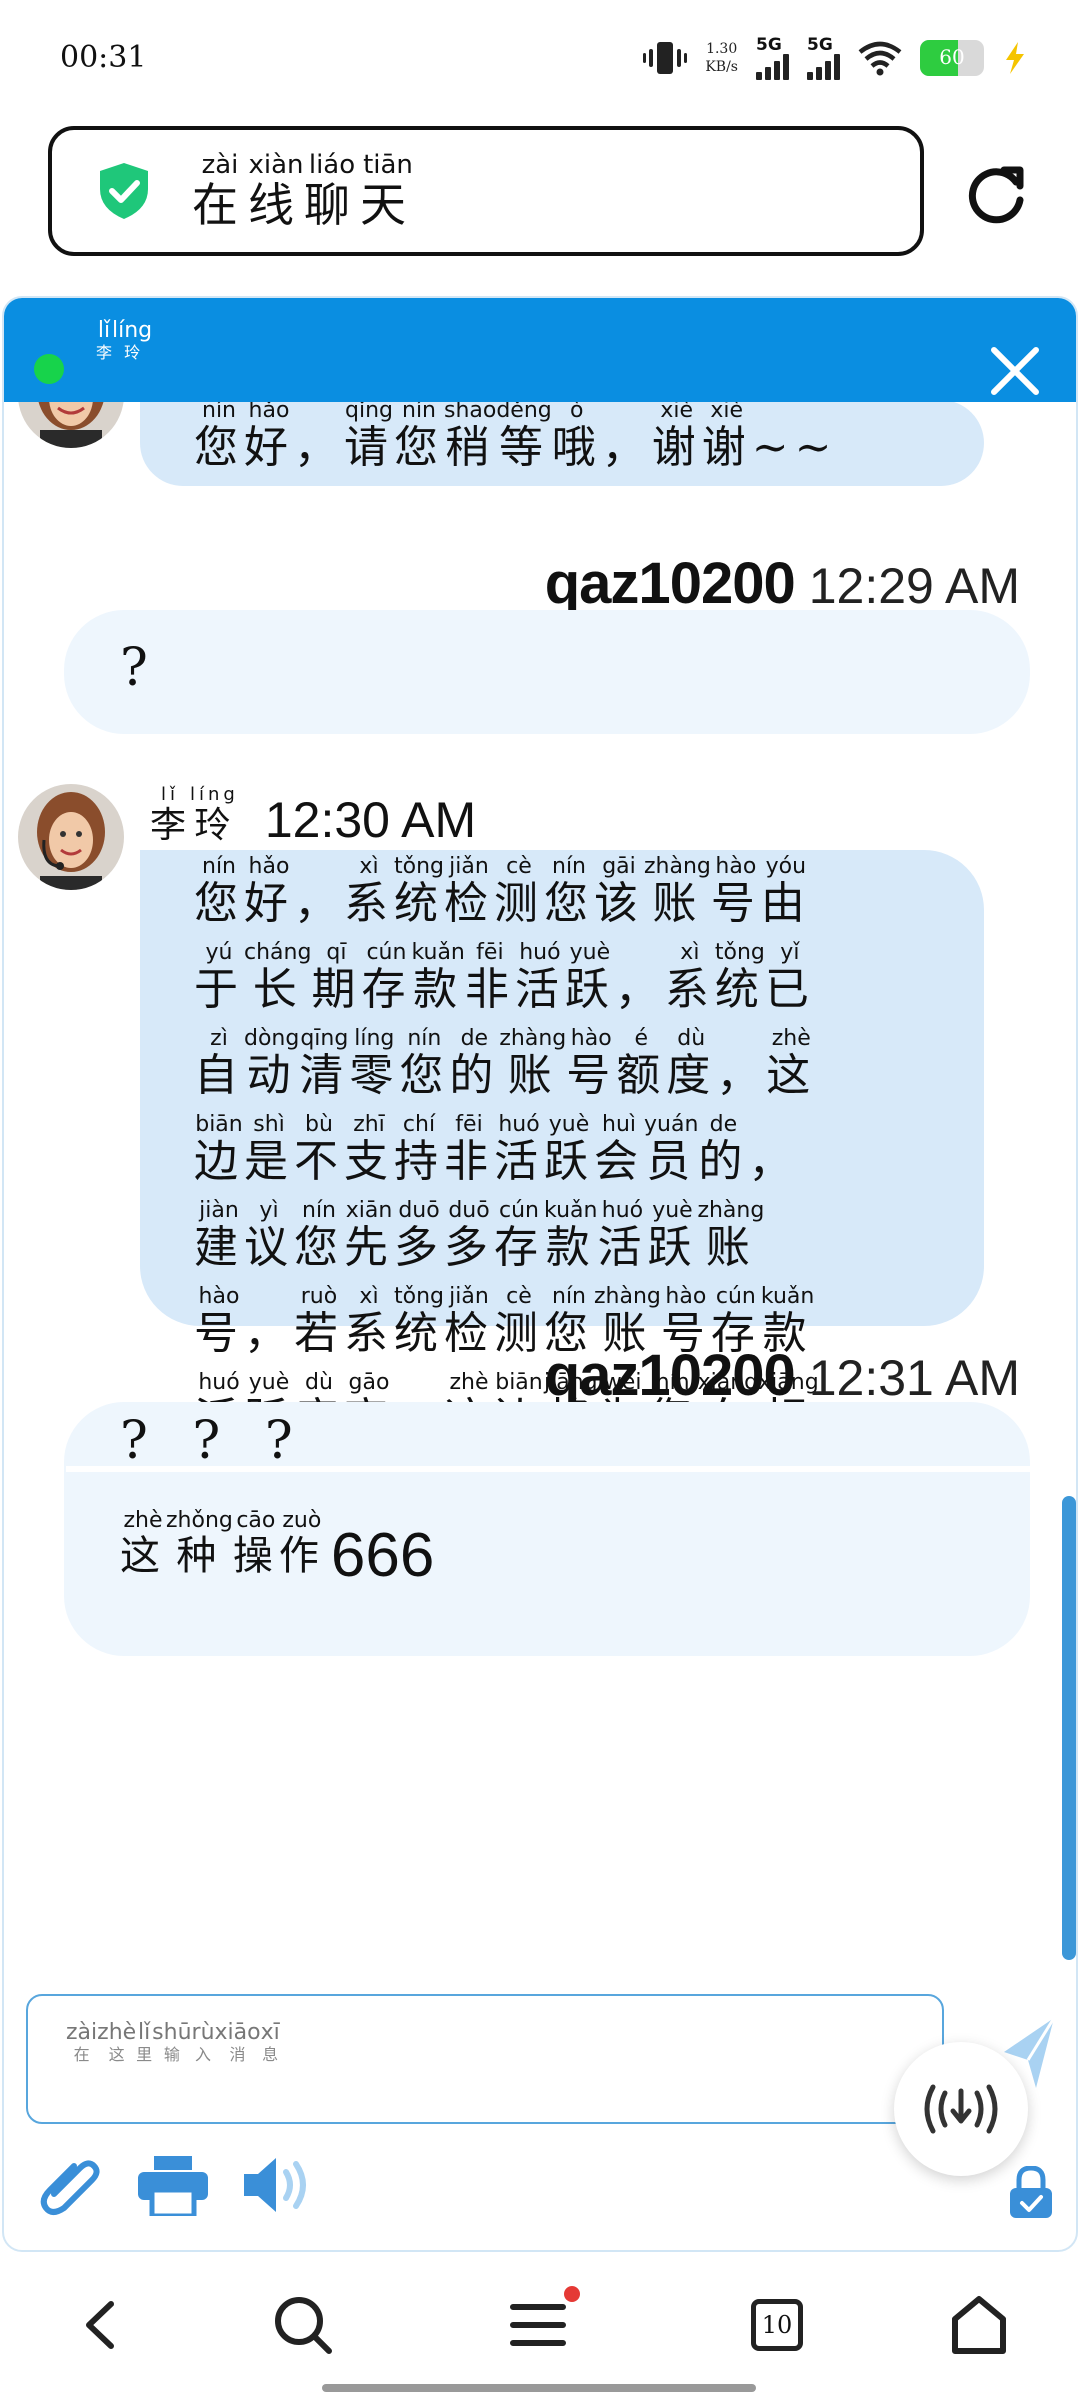  Describe the element at coordinates (269, 1149) in the screenshot. I see `message-char: 是shì` at that location.